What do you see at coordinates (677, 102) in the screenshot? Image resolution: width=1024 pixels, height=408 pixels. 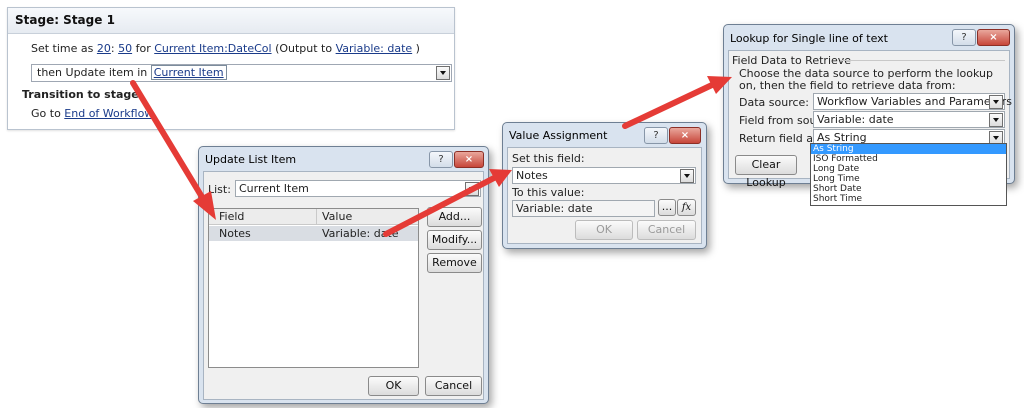 I see `arrow-value-to-lookup` at bounding box center [677, 102].